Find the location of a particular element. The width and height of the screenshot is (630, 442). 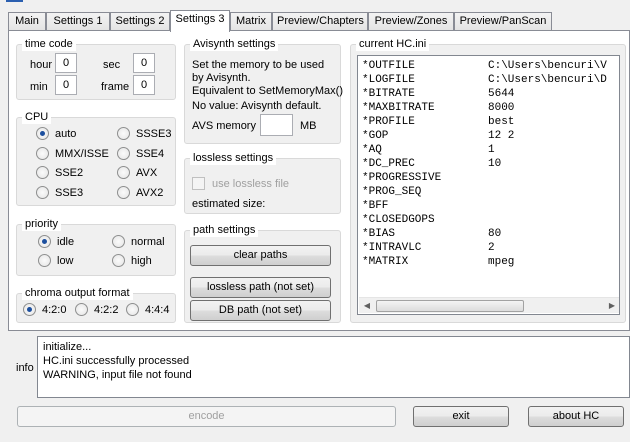

avisynth-desc-line4: No value: Avisynth default. is located at coordinates (257, 106).